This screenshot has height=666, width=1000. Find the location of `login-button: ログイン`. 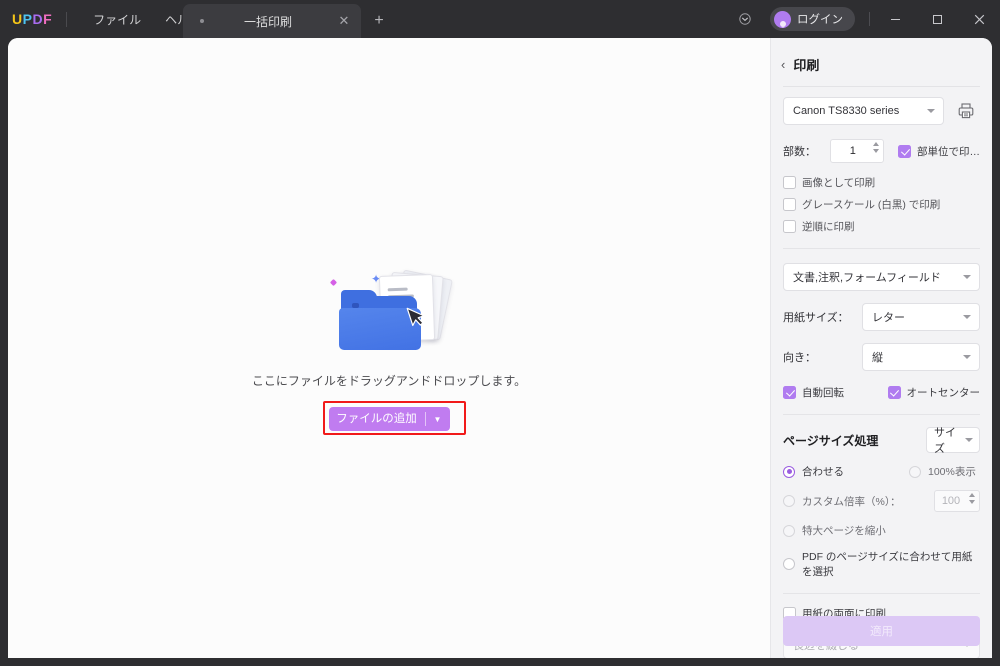

login-button: ログイン is located at coordinates (812, 19).